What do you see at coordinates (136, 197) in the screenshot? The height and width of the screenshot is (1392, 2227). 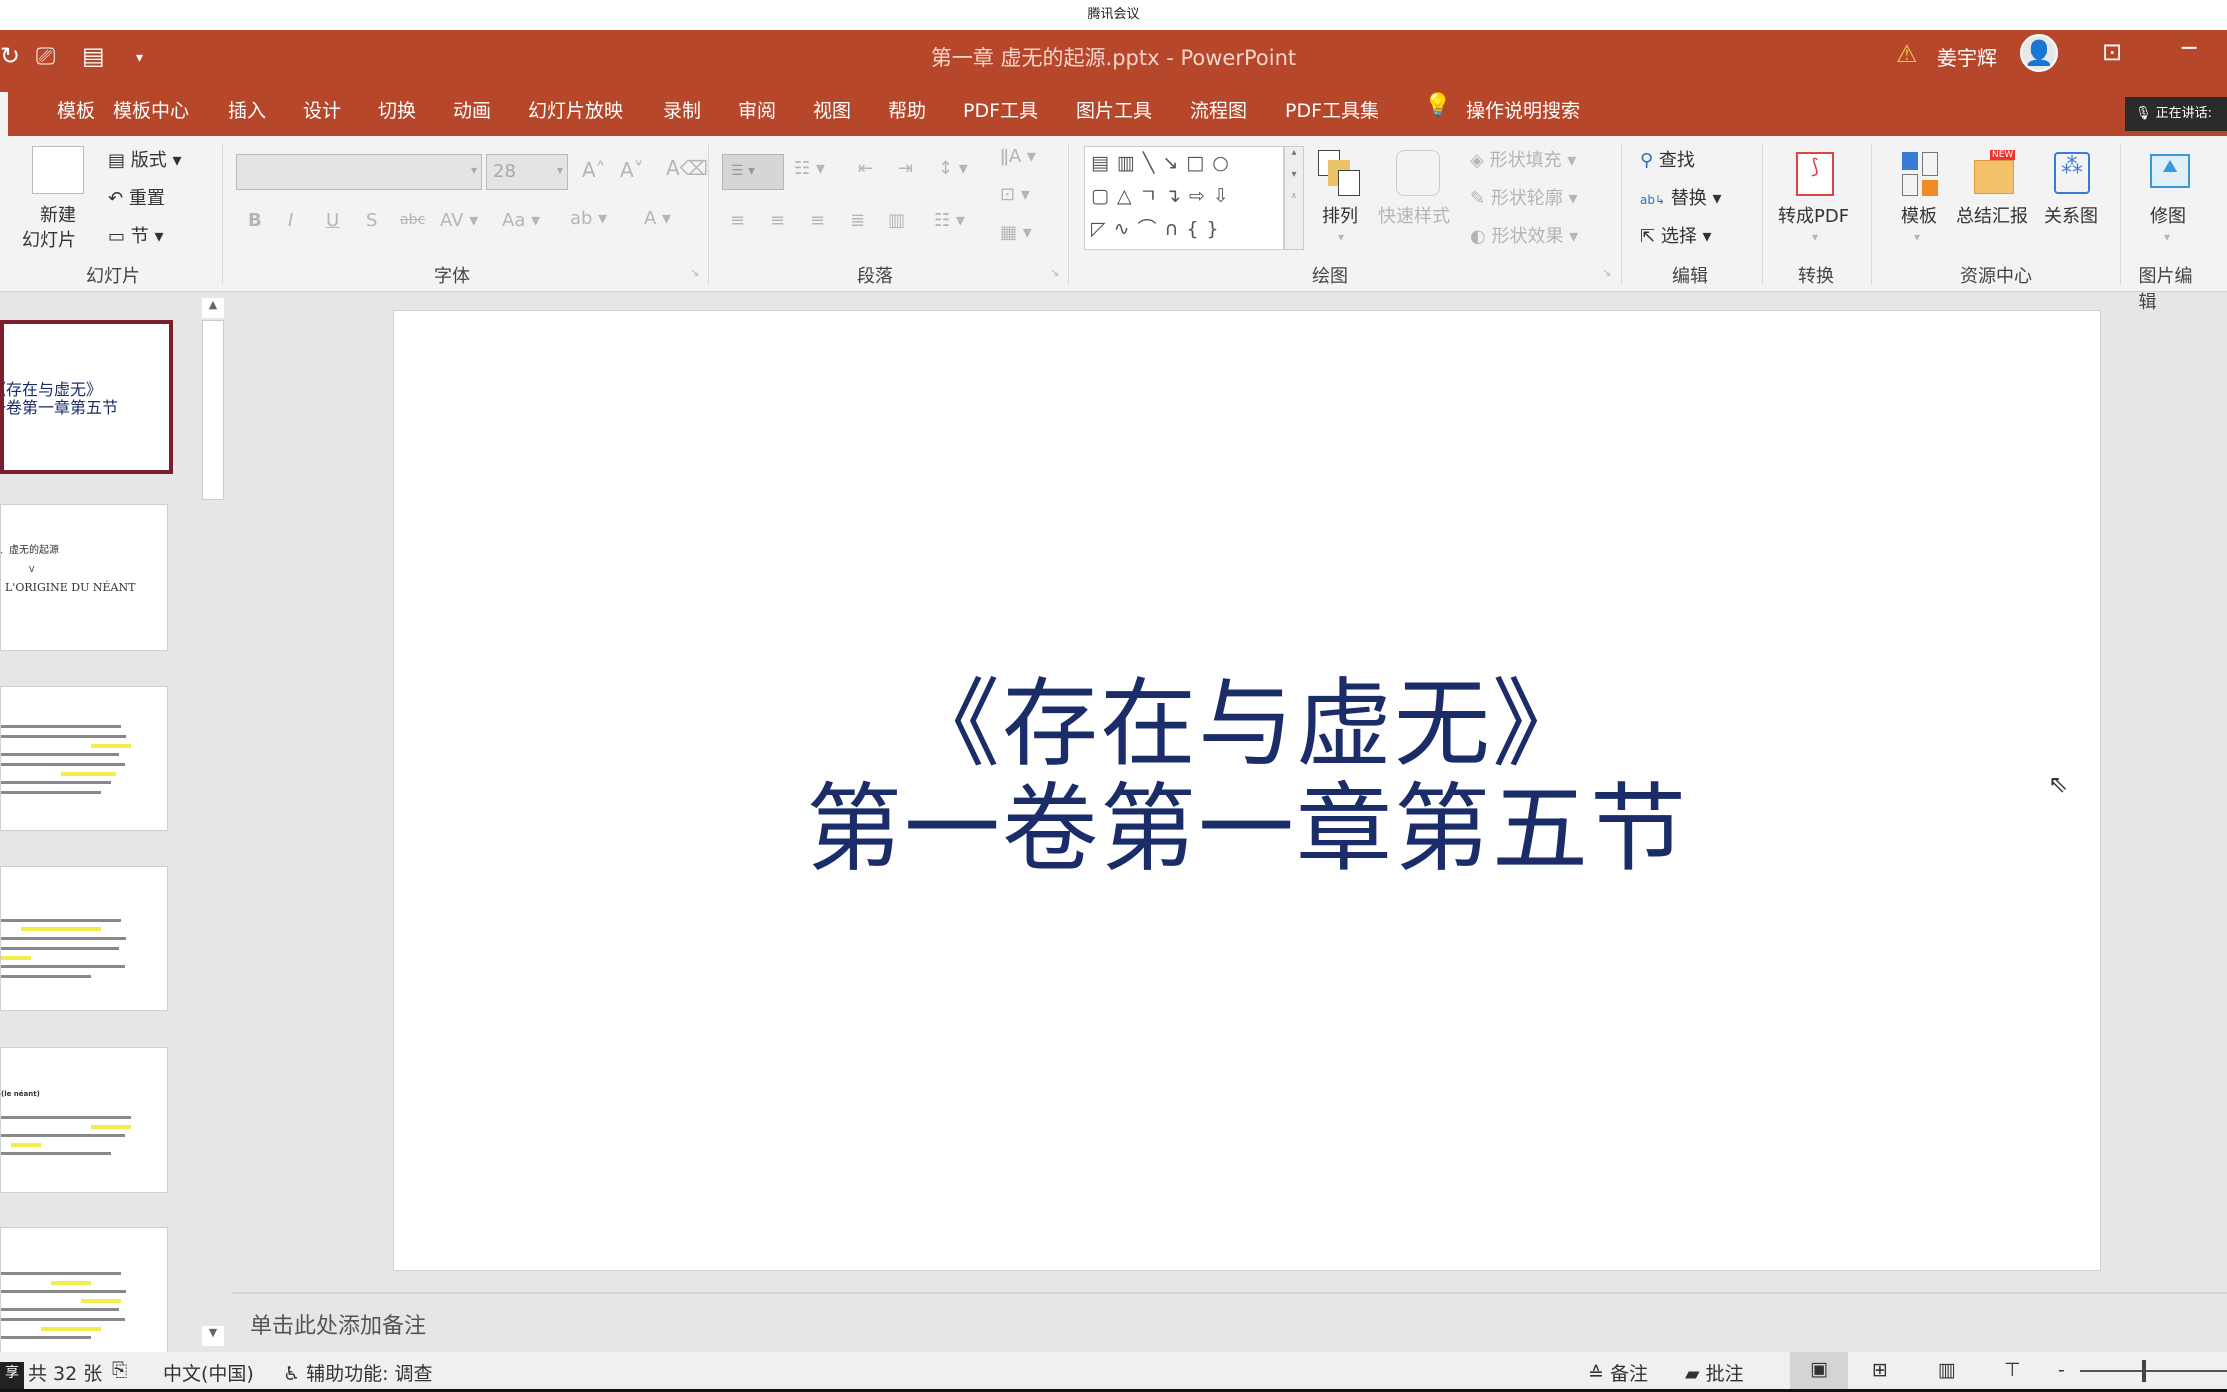 I see `reset-button: ↶ 重置` at bounding box center [136, 197].